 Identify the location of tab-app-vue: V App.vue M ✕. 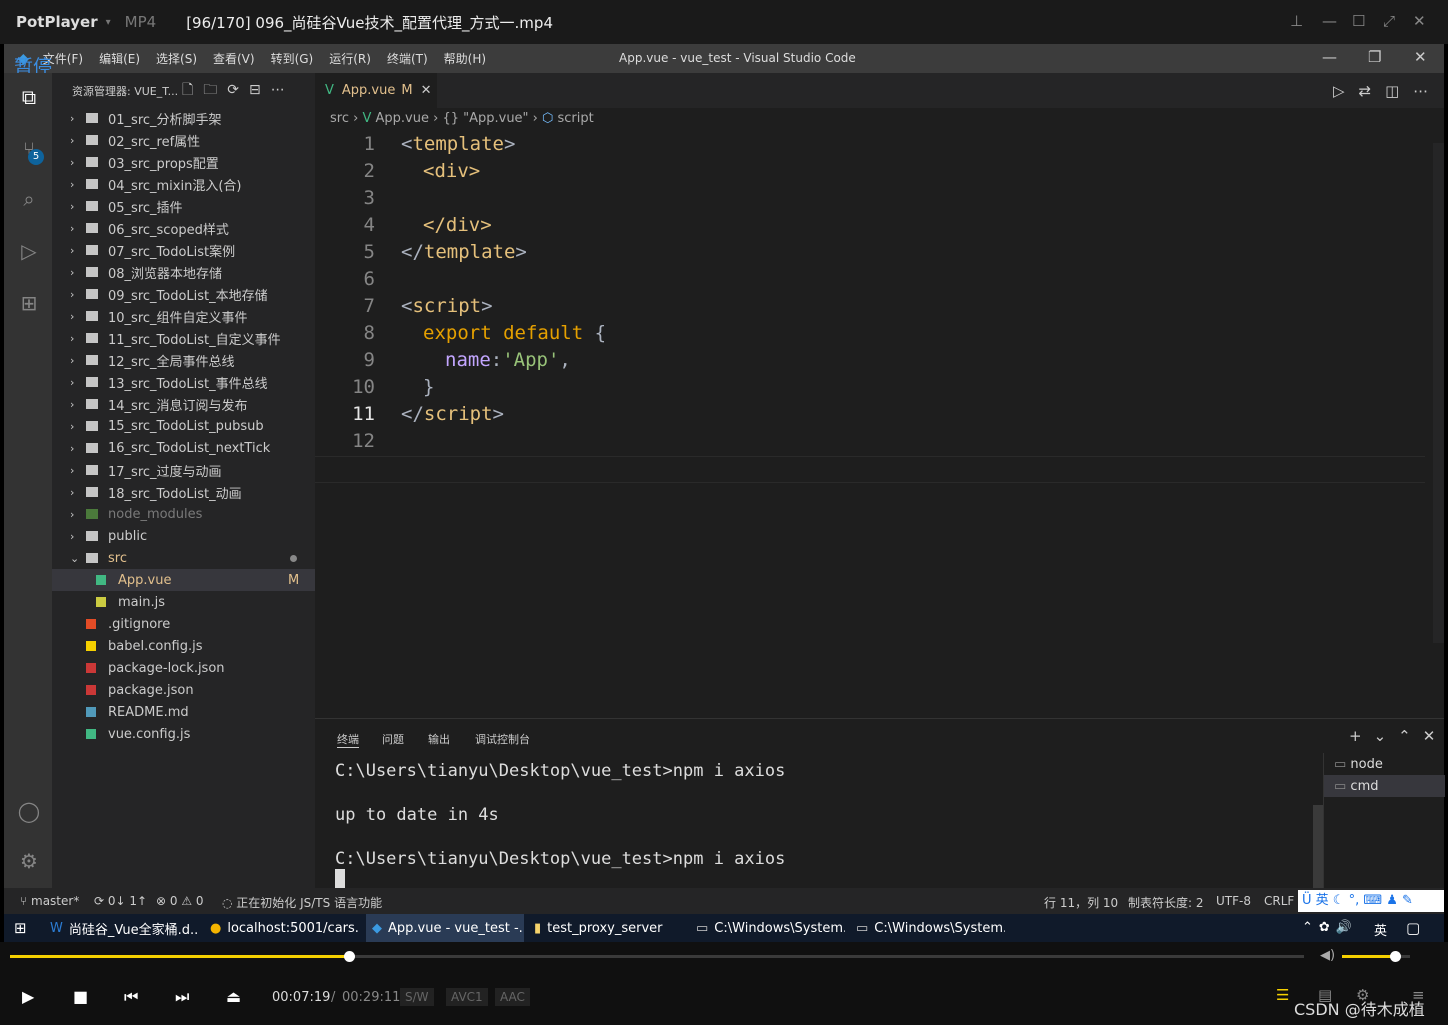
(376, 90).